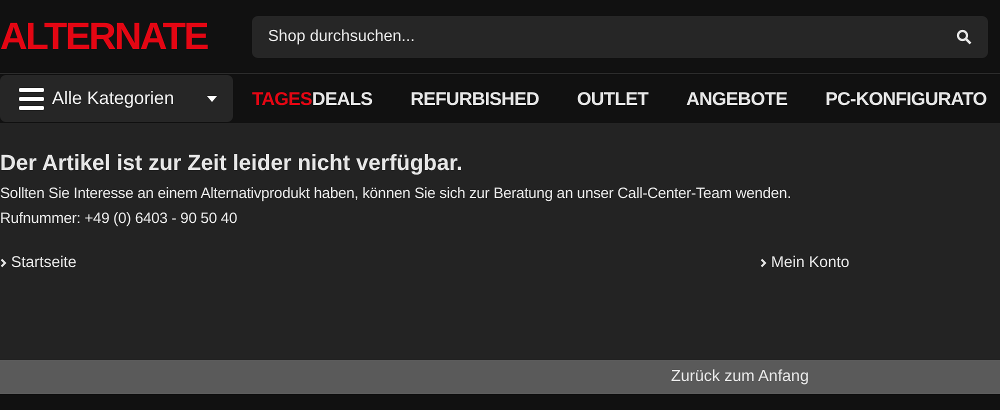  What do you see at coordinates (116, 98) in the screenshot?
I see `category-button: Alle Kategorien` at bounding box center [116, 98].